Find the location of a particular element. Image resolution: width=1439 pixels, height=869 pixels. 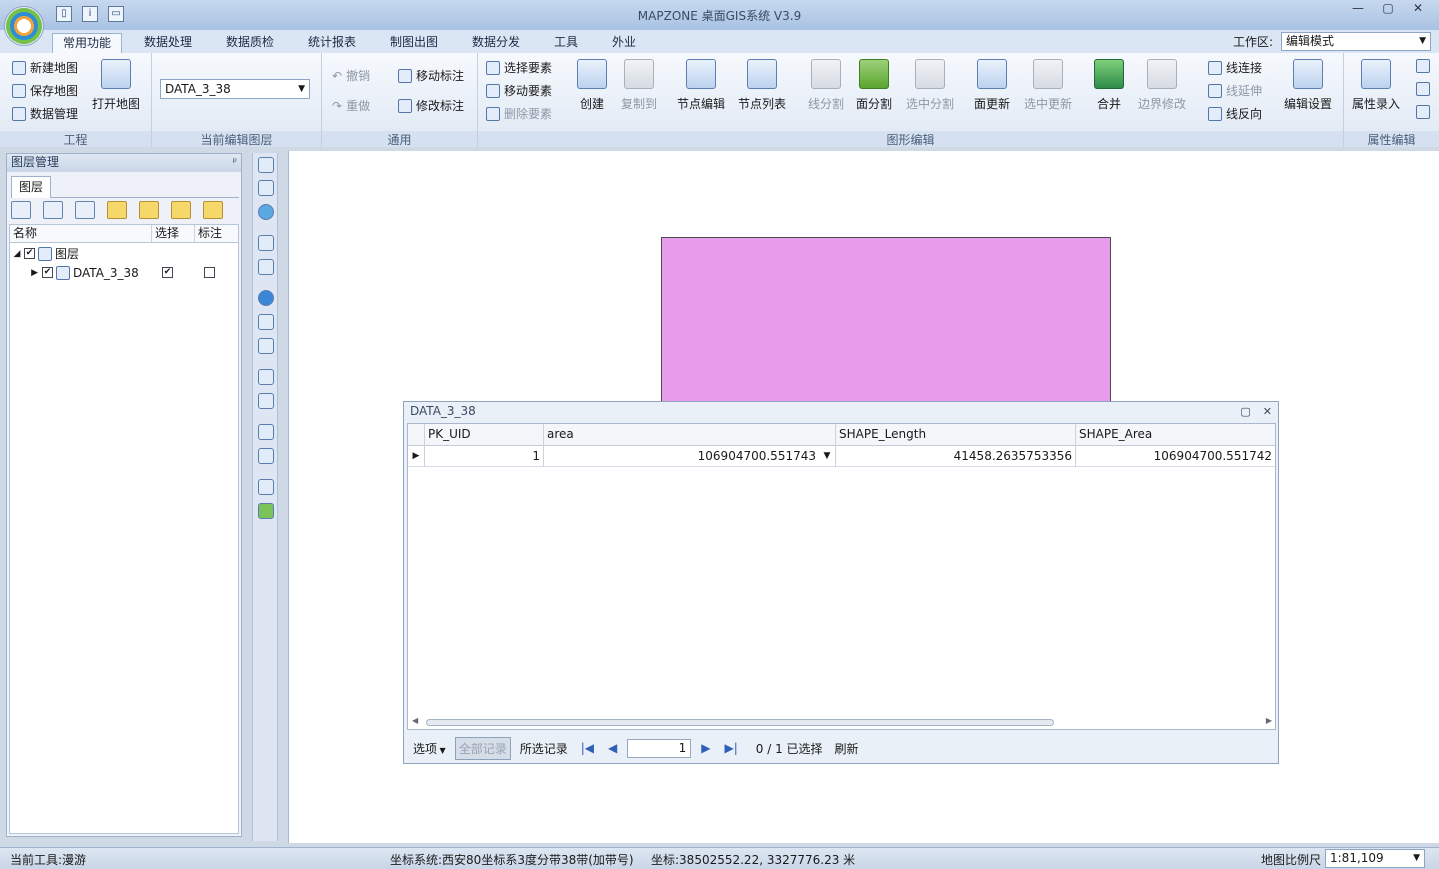

scroll-right-icon: ▶ is located at coordinates (1269, 720).